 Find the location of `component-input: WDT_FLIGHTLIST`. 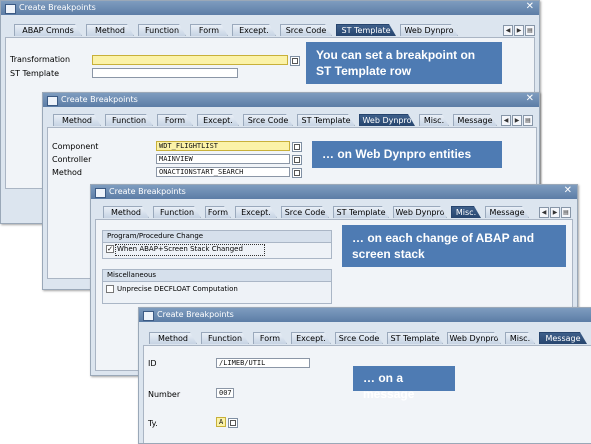

component-input: WDT_FLIGHTLIST is located at coordinates (223, 146).